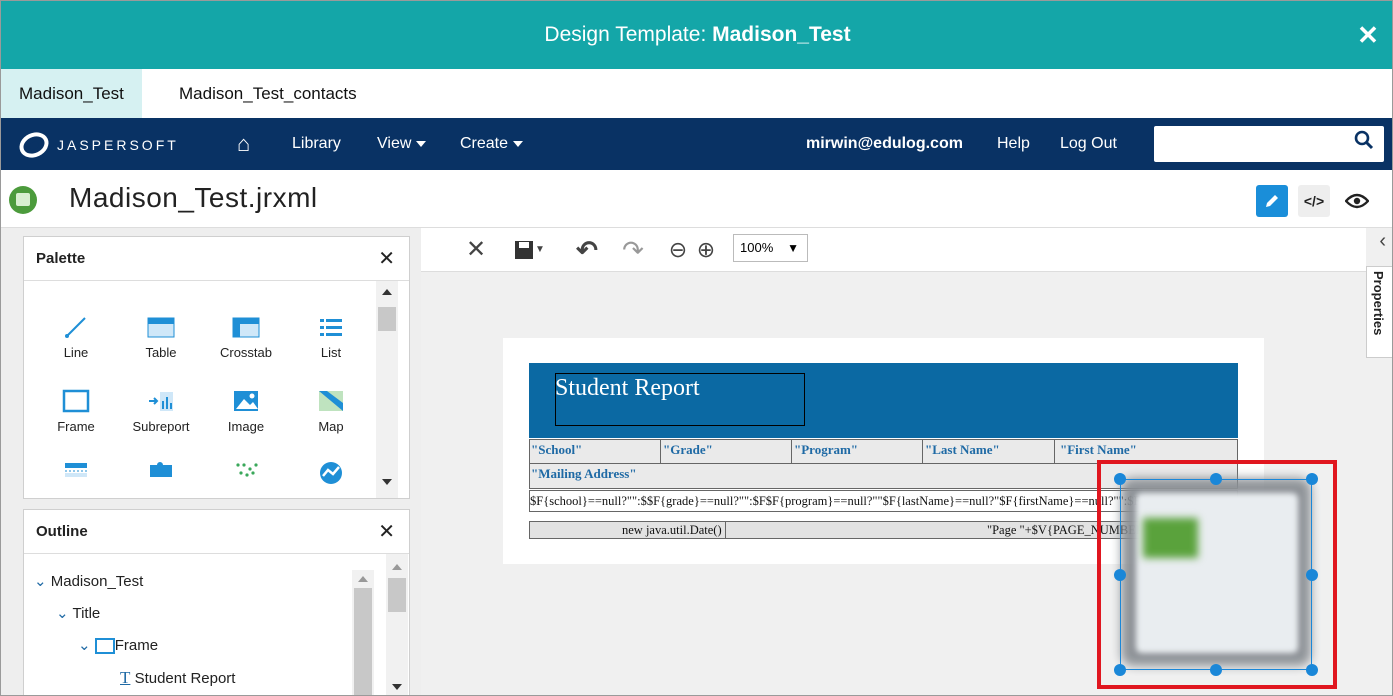  Describe the element at coordinates (826, 450) in the screenshot. I see `header-program: "Program"` at that location.